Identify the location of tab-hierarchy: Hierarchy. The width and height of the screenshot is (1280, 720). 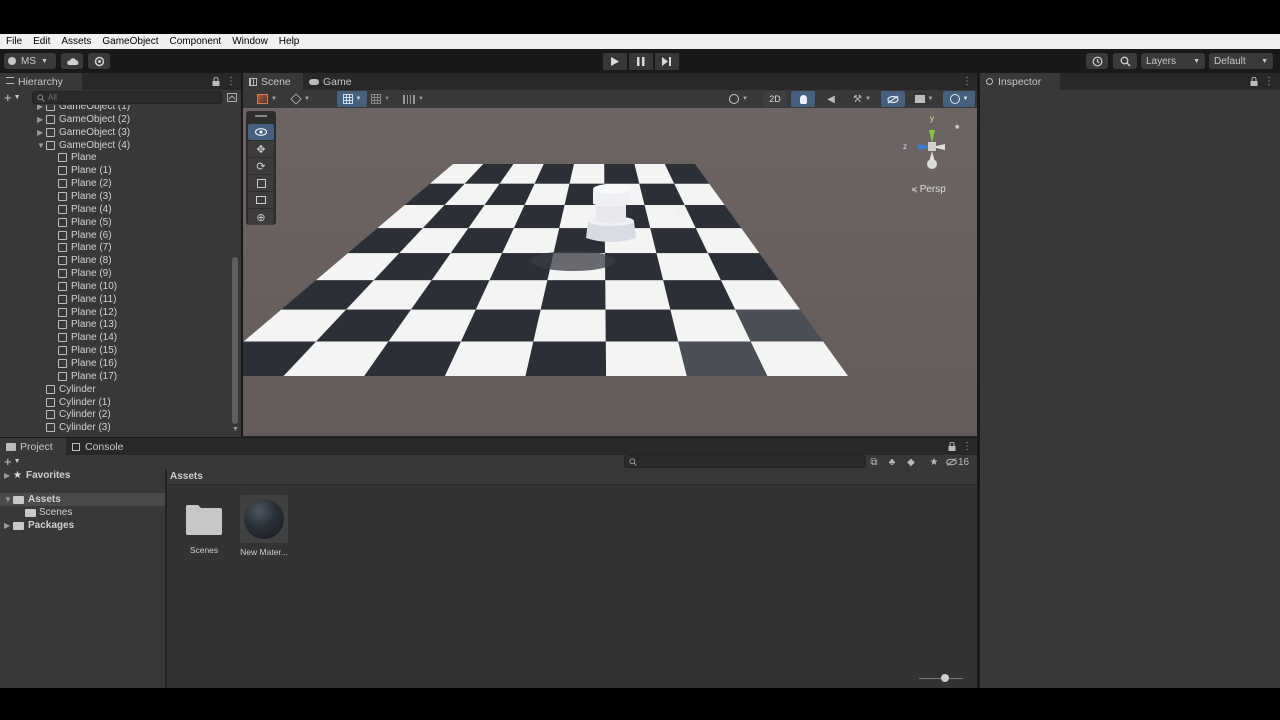
(41, 81).